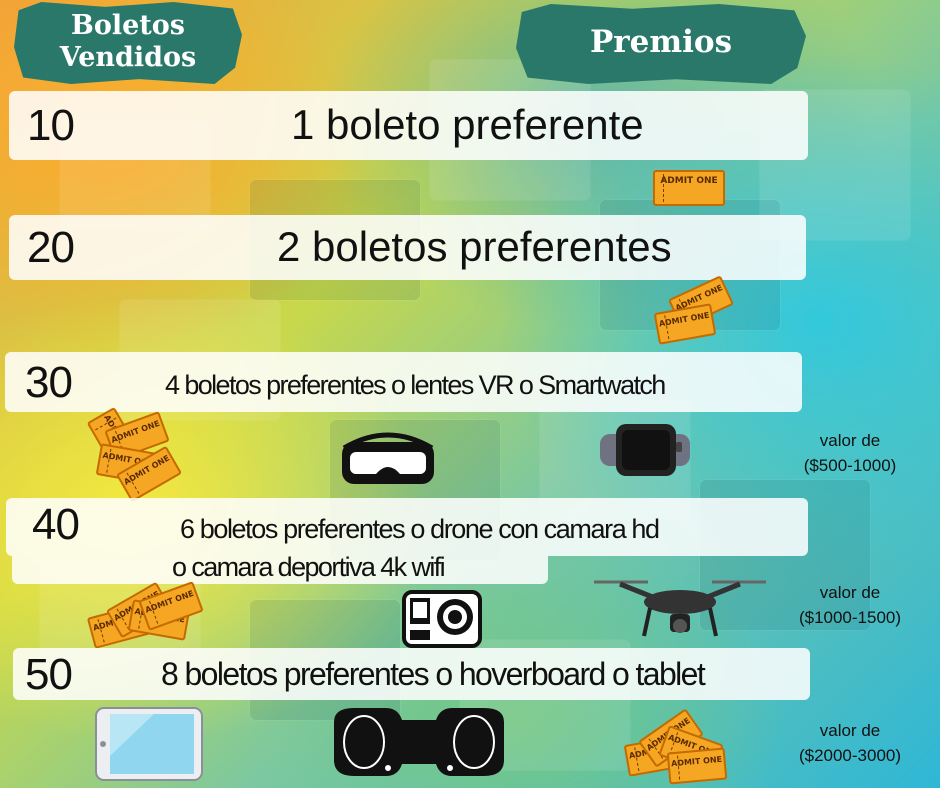  Describe the element at coordinates (850, 465) in the screenshot. I see `value-range: ($500-1000)` at that location.